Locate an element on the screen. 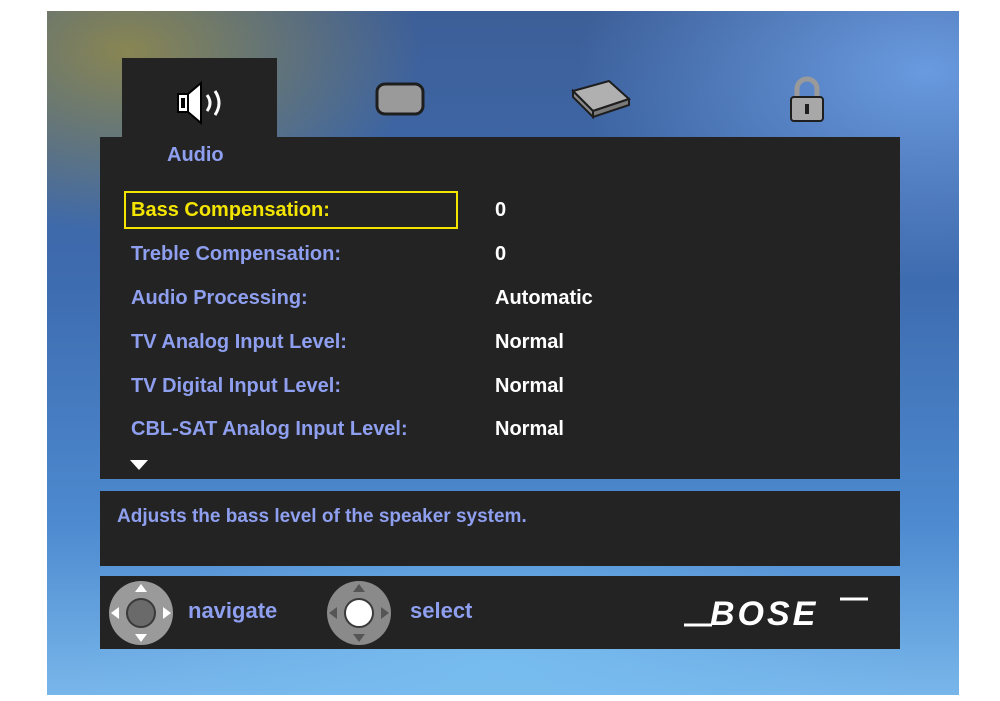 Image resolution: width=1000 pixels, height=701 pixels. navigate-hint: navigate is located at coordinates (233, 610).